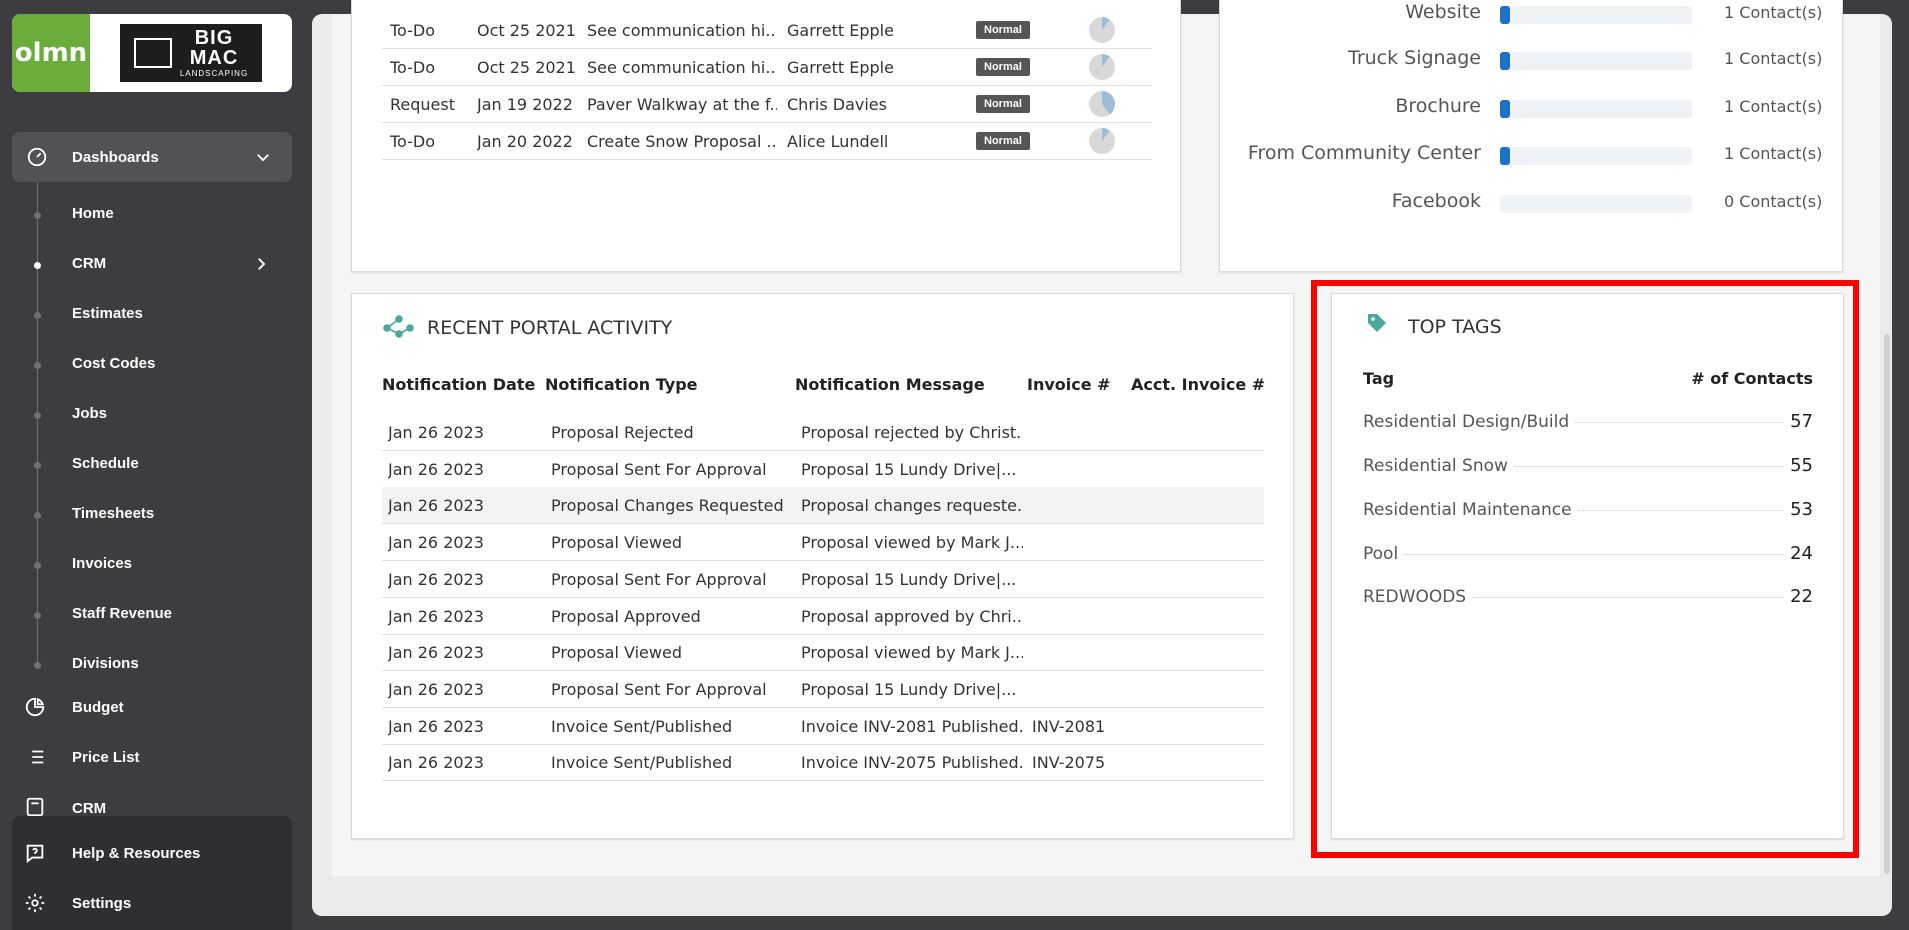 The image size is (1909, 930). Describe the element at coordinates (106, 757) in the screenshot. I see `sidebar-item-label: Price List` at that location.